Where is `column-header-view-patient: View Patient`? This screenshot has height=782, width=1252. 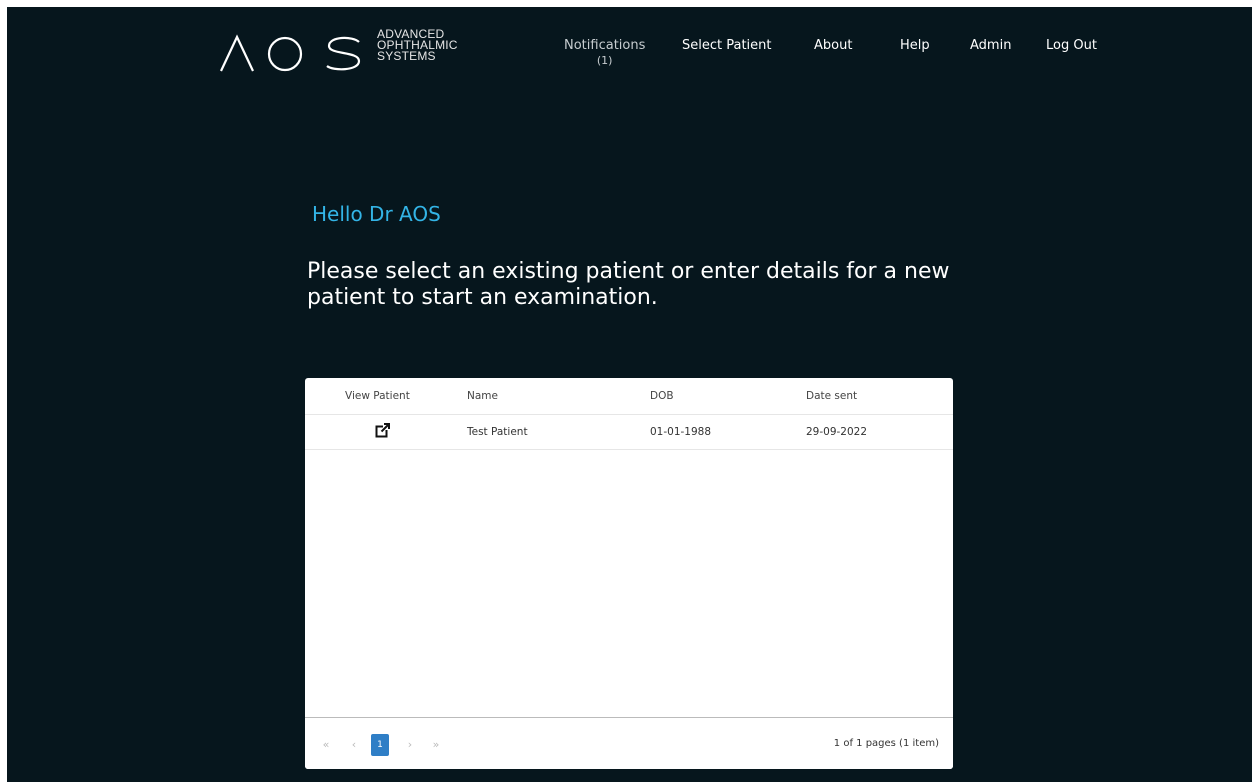 column-header-view-patient: View Patient is located at coordinates (377, 396).